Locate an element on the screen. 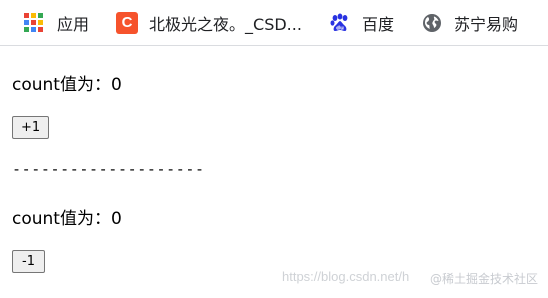 The width and height of the screenshot is (548, 298). bookmark-label: 苏宁易购 is located at coordinates (485, 24).